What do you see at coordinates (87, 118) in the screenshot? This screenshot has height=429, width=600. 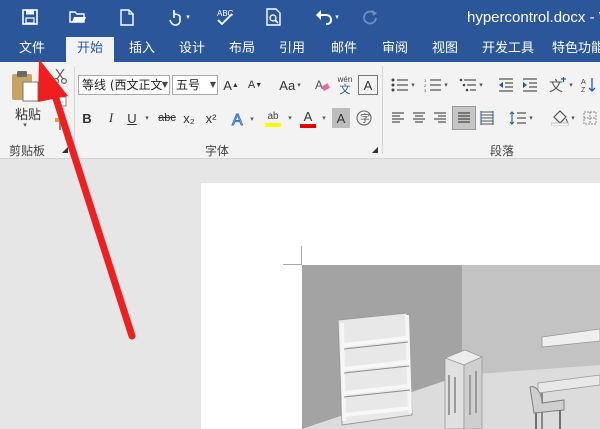 I see `bold-button: B` at bounding box center [87, 118].